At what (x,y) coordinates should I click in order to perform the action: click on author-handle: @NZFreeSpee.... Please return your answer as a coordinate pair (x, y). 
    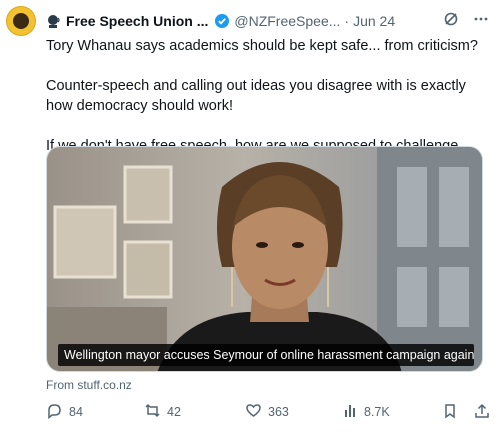
    Looking at the image, I should click on (287, 21).